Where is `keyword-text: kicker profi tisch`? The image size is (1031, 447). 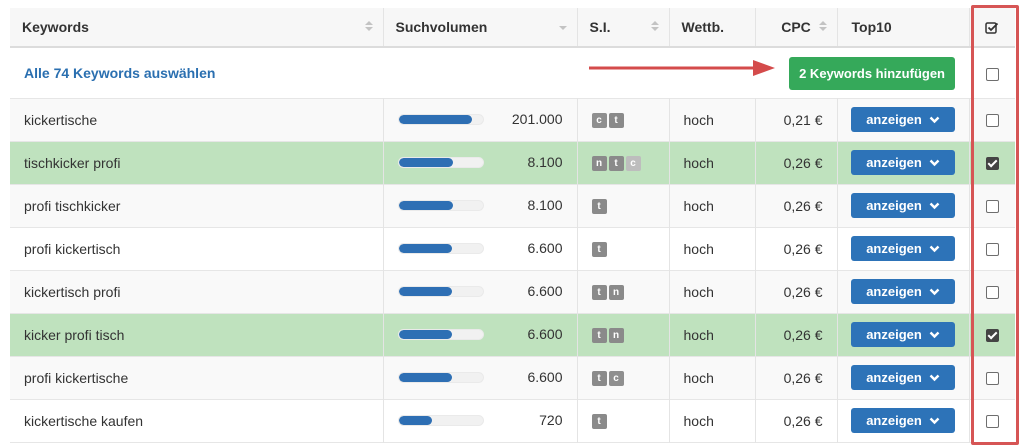 keyword-text: kicker profi tisch is located at coordinates (74, 334).